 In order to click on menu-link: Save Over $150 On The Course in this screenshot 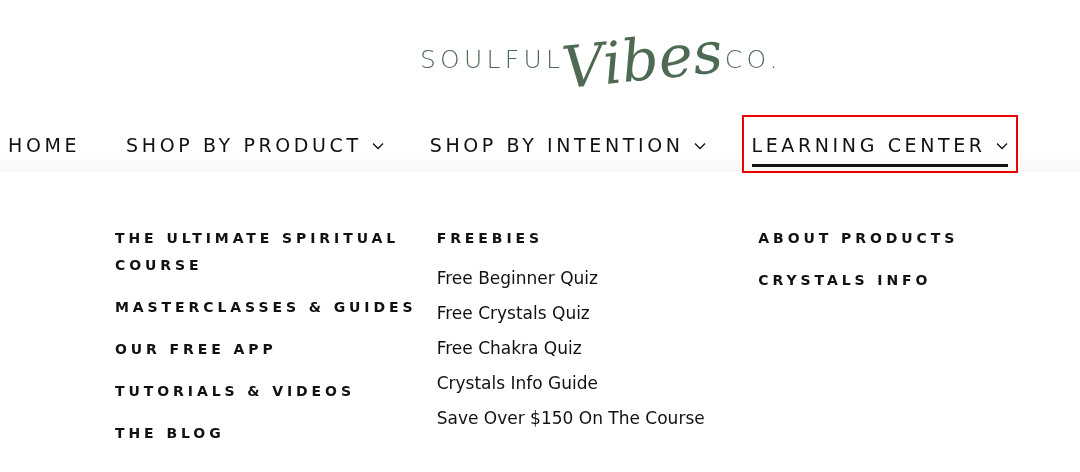, I will do `click(597, 418)`.